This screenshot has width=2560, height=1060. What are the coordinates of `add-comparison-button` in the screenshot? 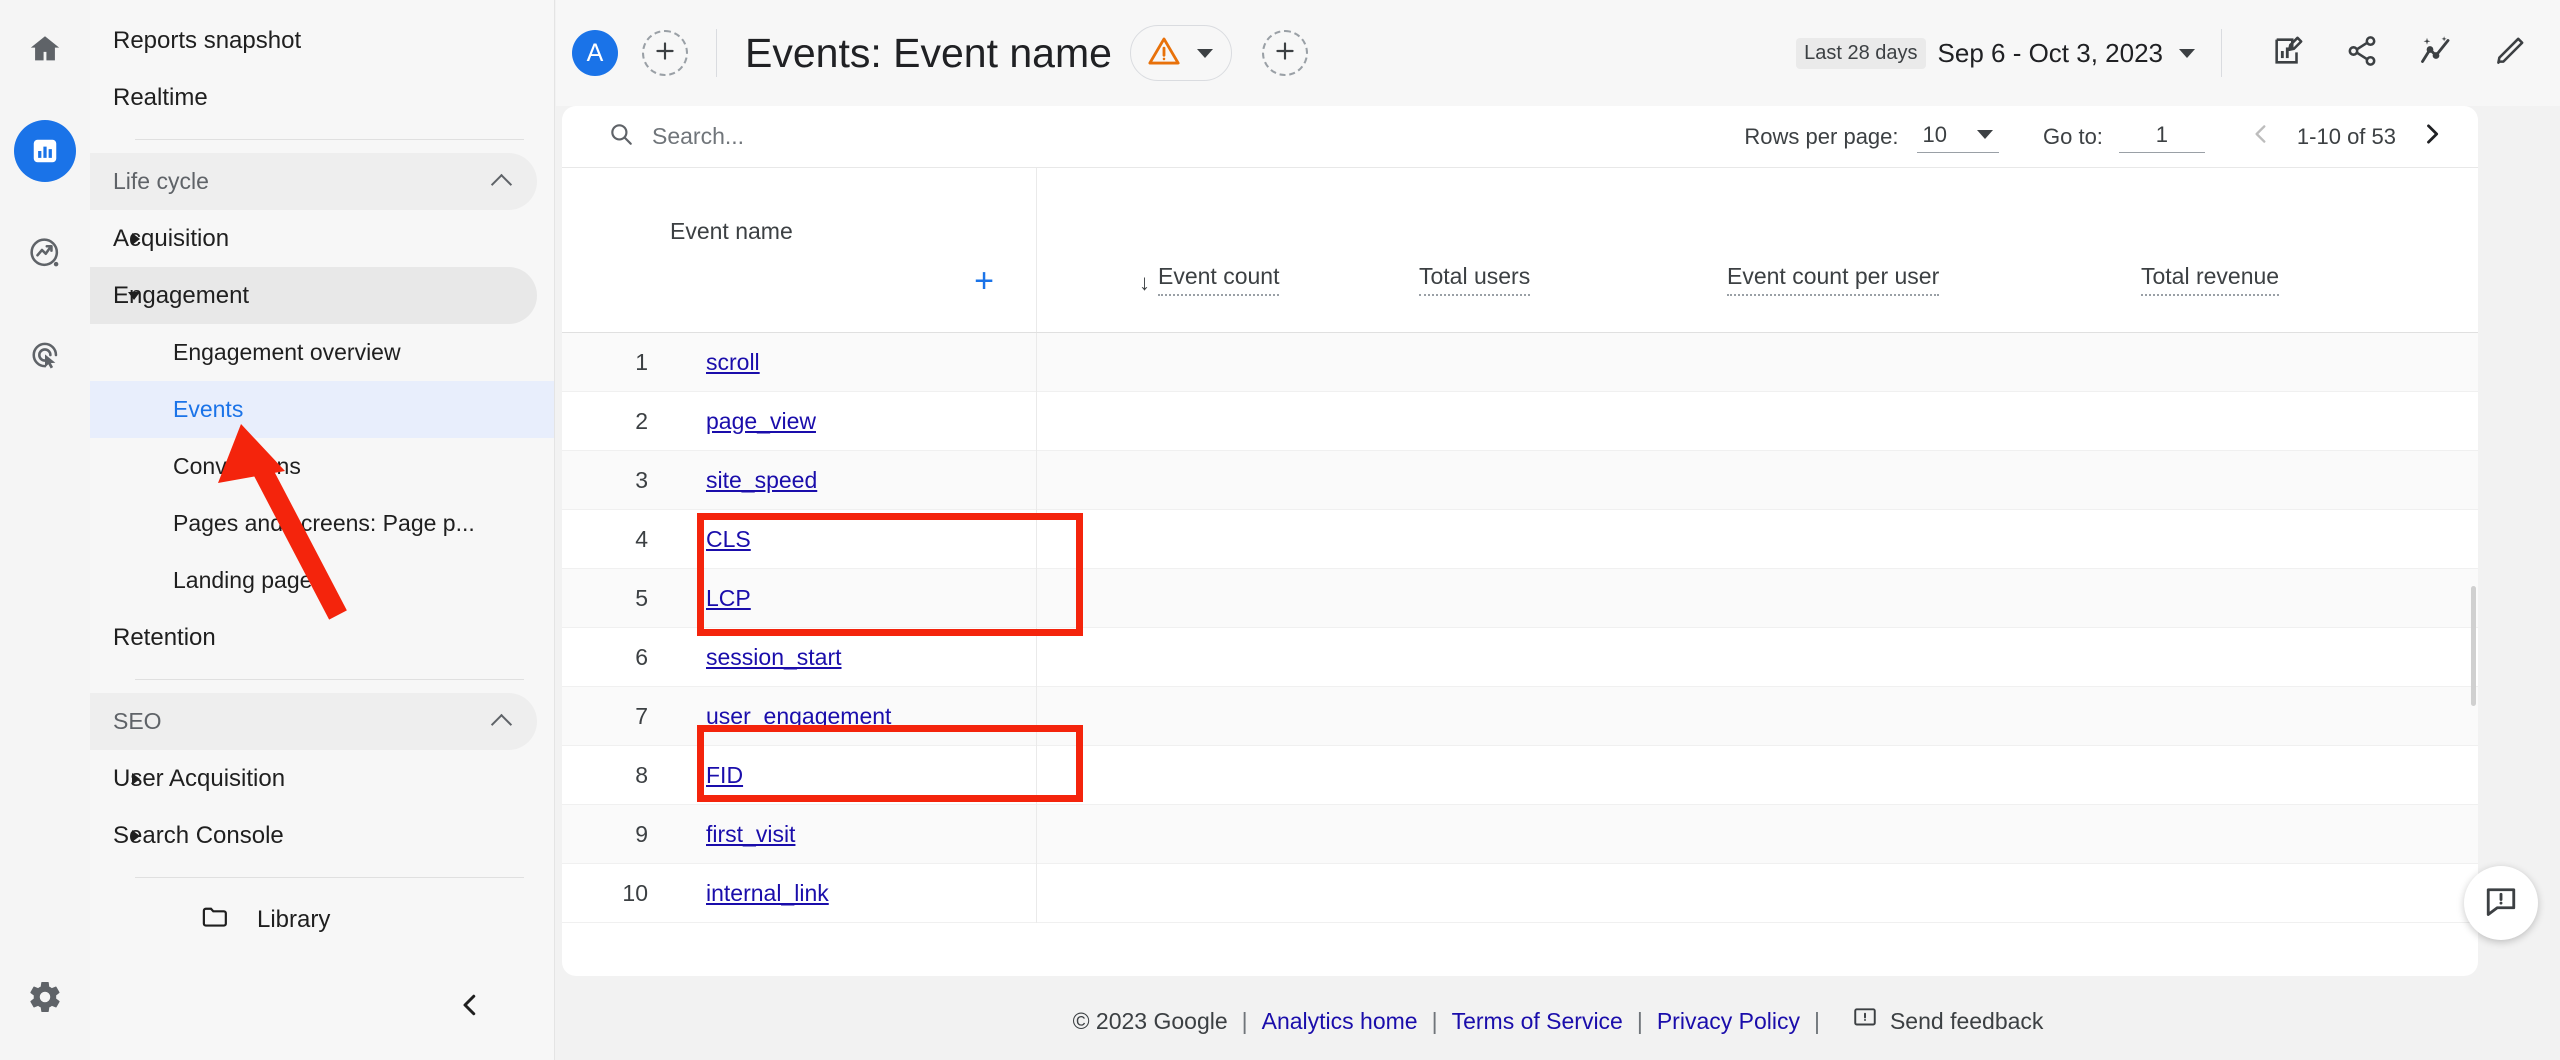 It's located at (665, 53).